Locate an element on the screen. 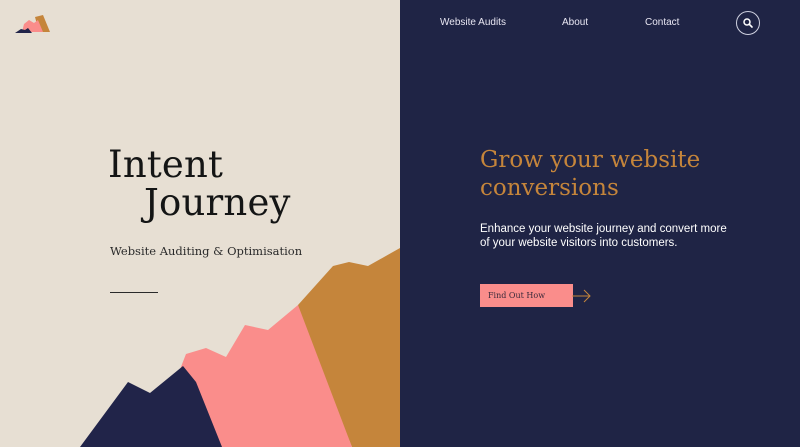 The width and height of the screenshot is (800, 447). nav-contact: Contact is located at coordinates (662, 22).